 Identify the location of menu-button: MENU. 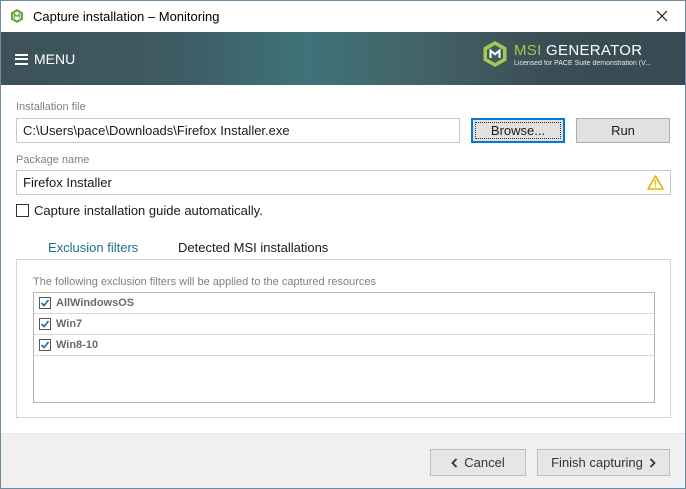
(45, 59).